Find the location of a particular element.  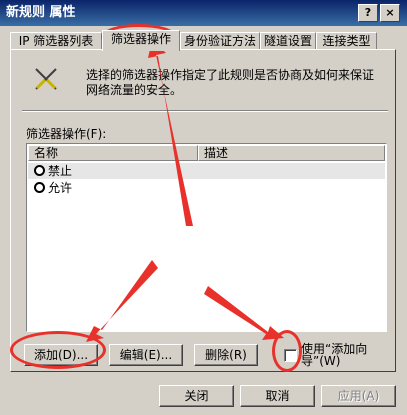

close-dialog-button: 关闭 is located at coordinates (196, 396).